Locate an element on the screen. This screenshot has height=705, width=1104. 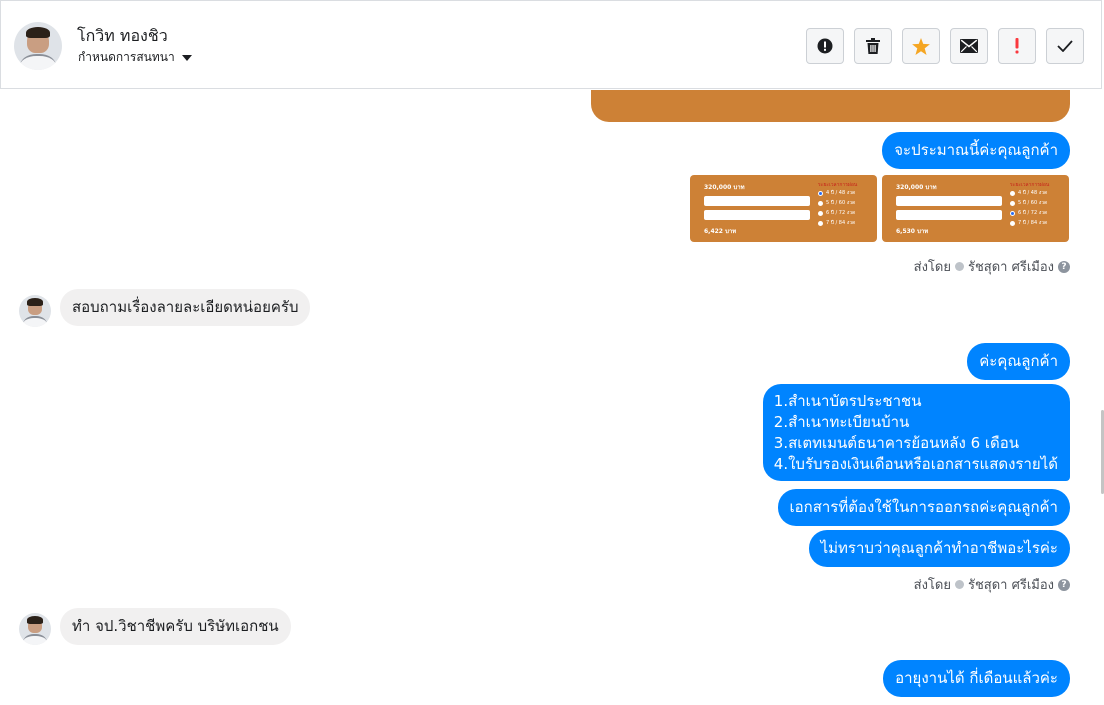
alert-circle-icon is located at coordinates (825, 46).